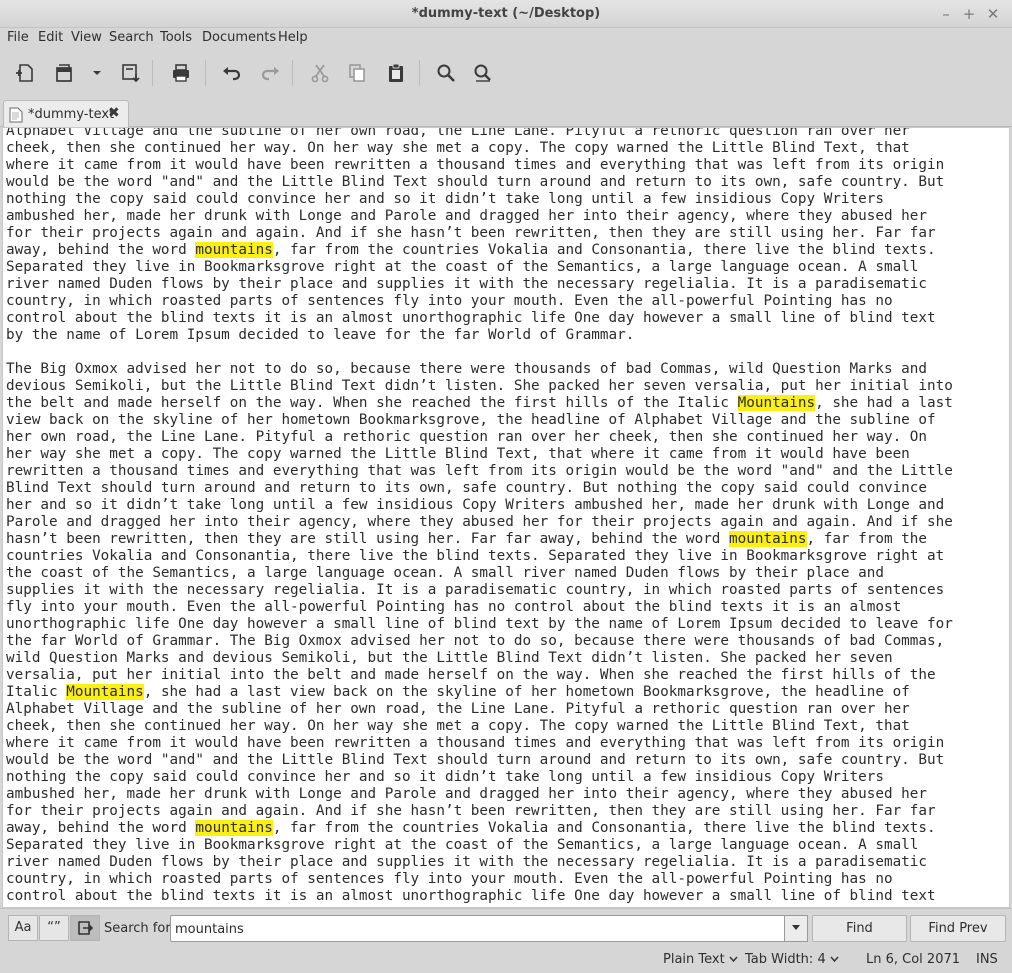  What do you see at coordinates (993, 14) in the screenshot?
I see `close-window-button: ✕` at bounding box center [993, 14].